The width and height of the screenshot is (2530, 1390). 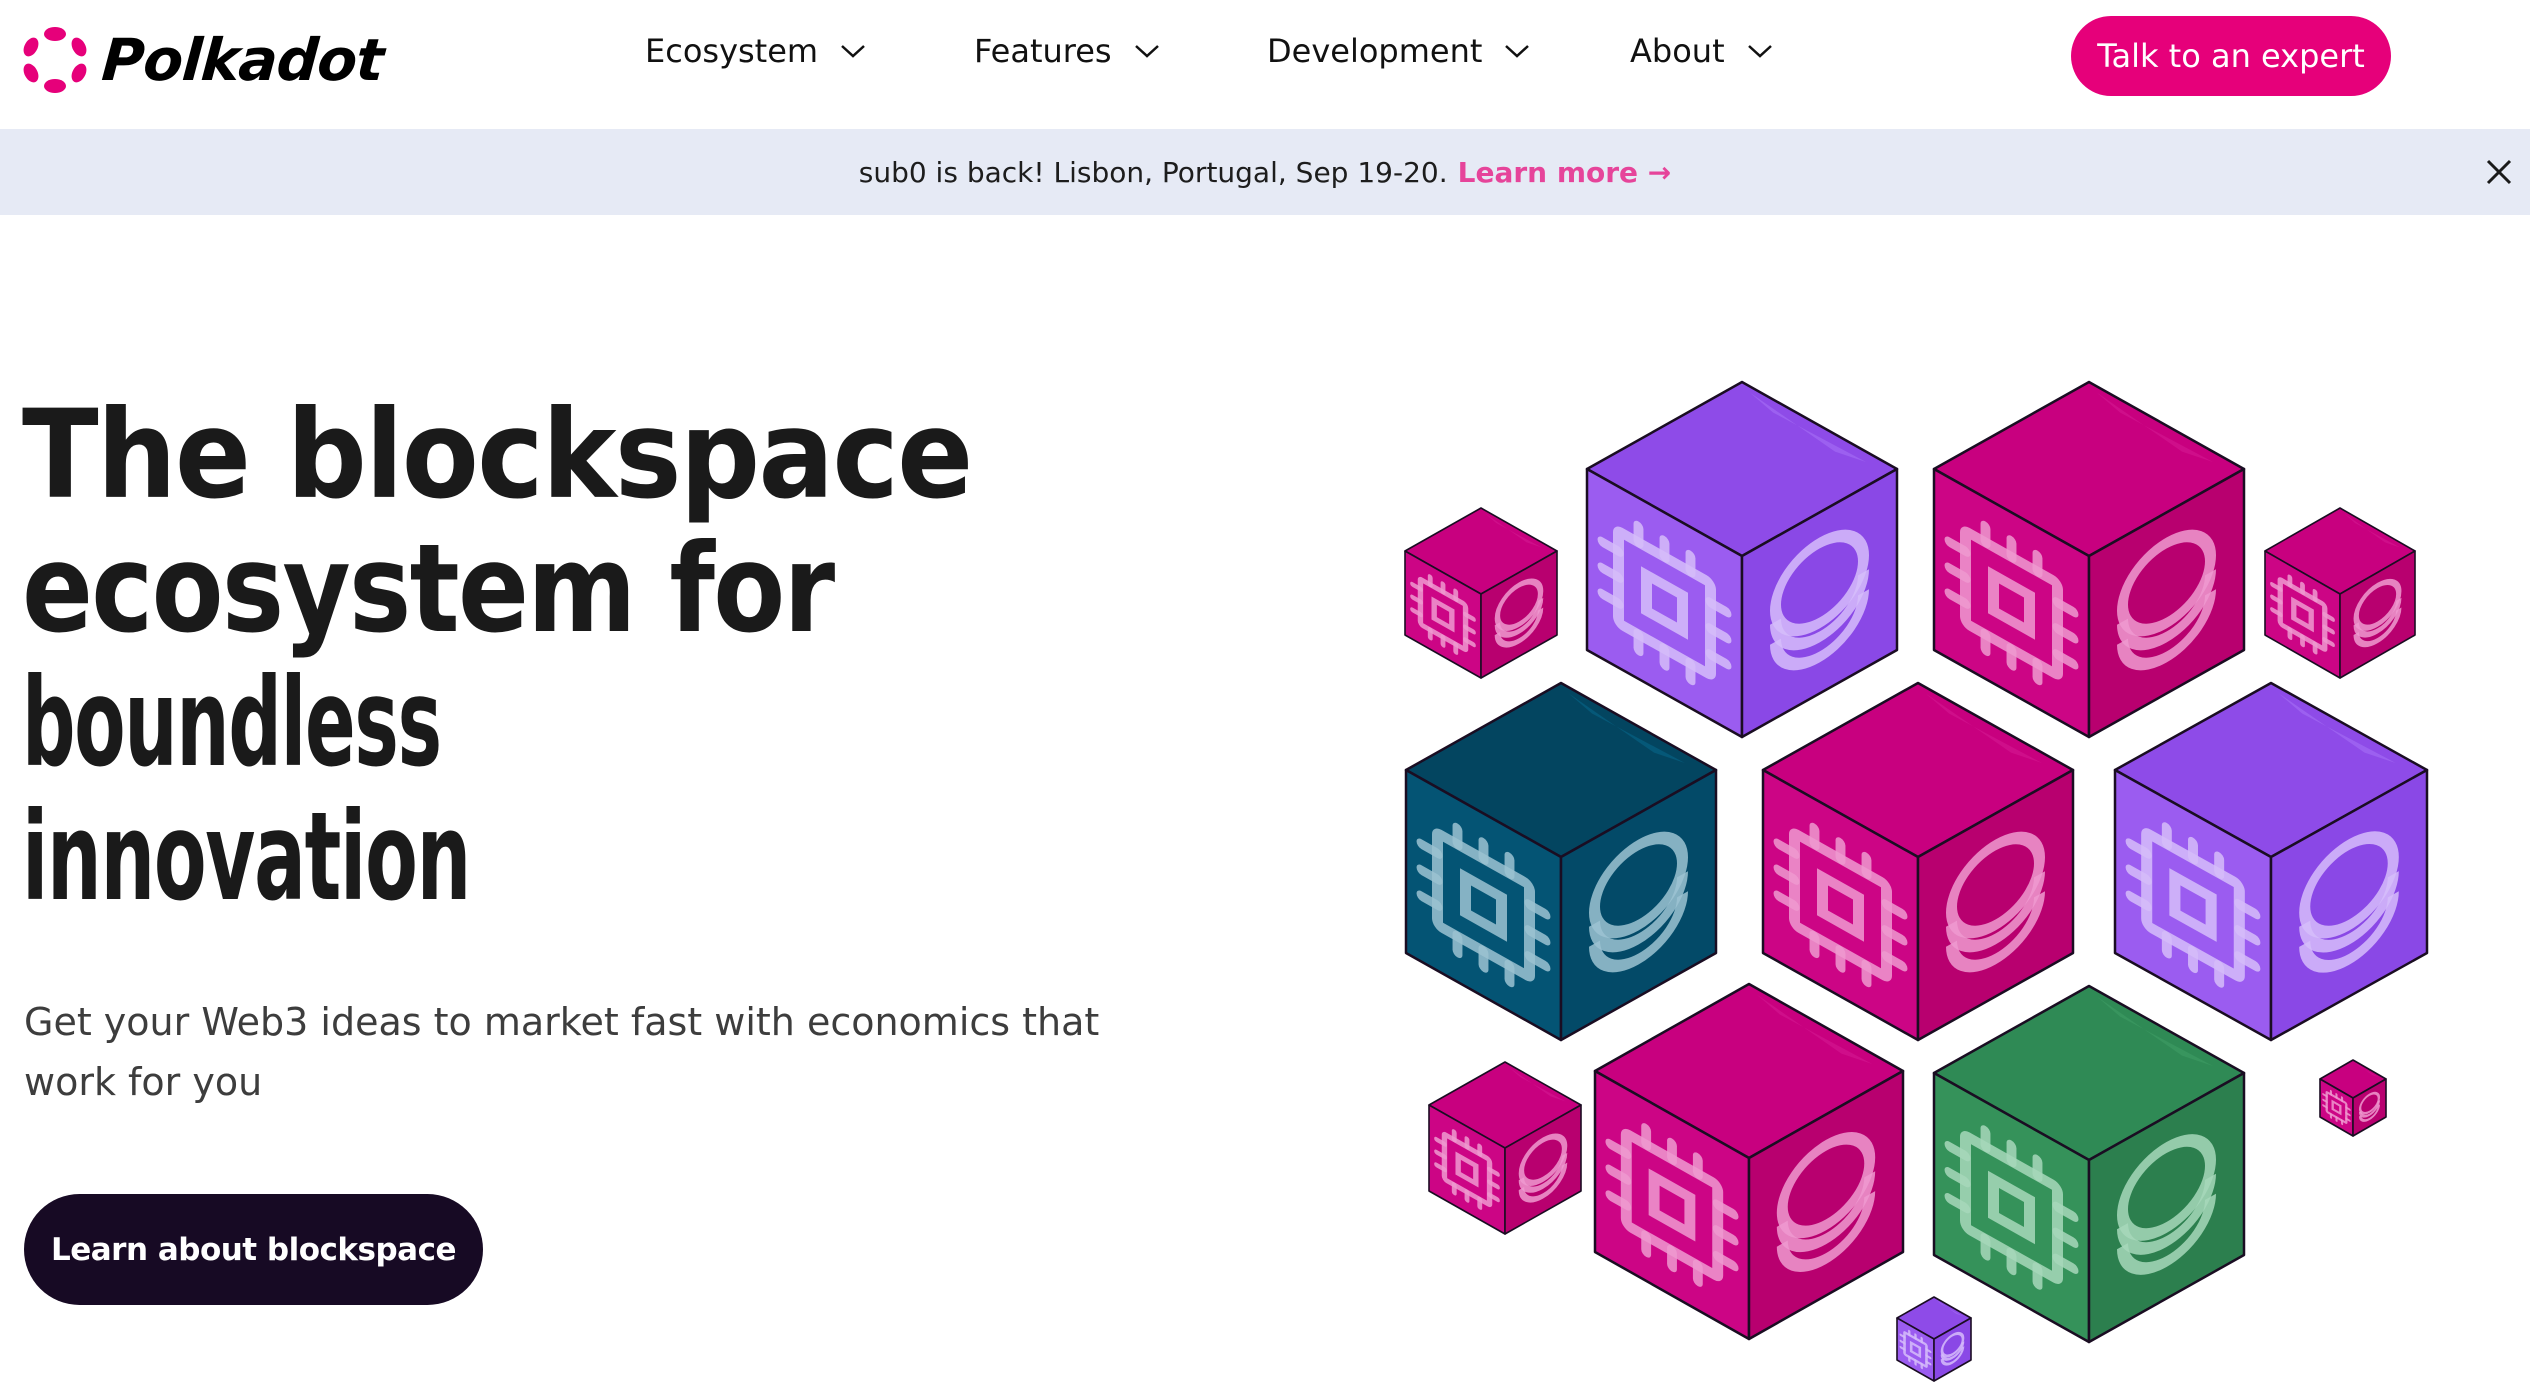 I want to click on learn-about-blockspace-button: Learn about blockspace, so click(x=253, y=1249).